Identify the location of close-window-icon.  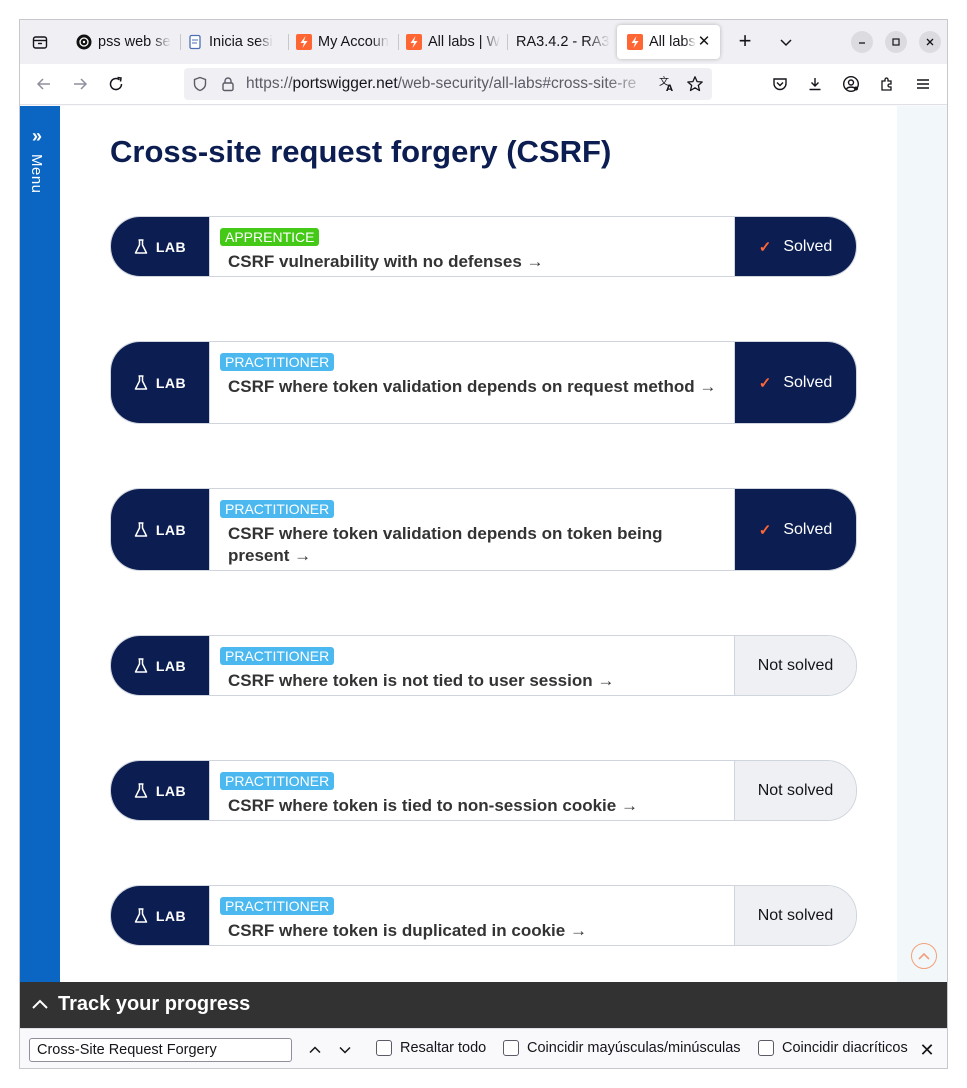
(930, 42).